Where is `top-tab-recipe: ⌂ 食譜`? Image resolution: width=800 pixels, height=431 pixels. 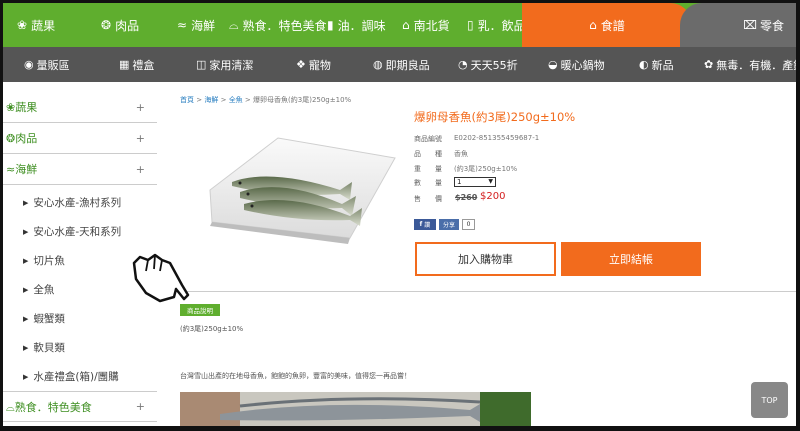
top-tab-recipe: ⌂ 食譜 is located at coordinates (607, 25).